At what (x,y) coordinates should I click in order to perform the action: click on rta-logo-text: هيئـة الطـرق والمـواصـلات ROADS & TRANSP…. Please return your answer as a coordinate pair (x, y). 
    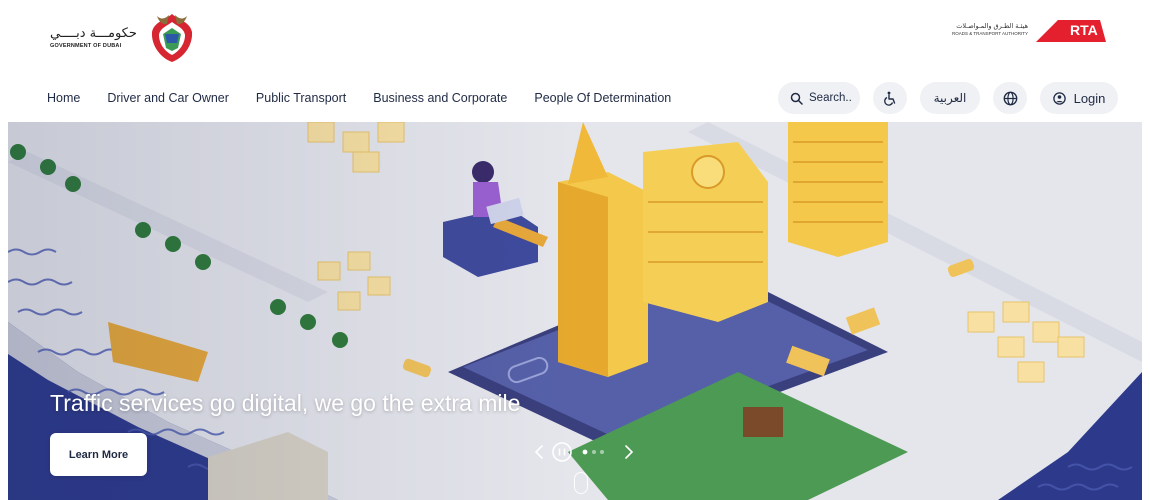
    Looking at the image, I should click on (990, 29).